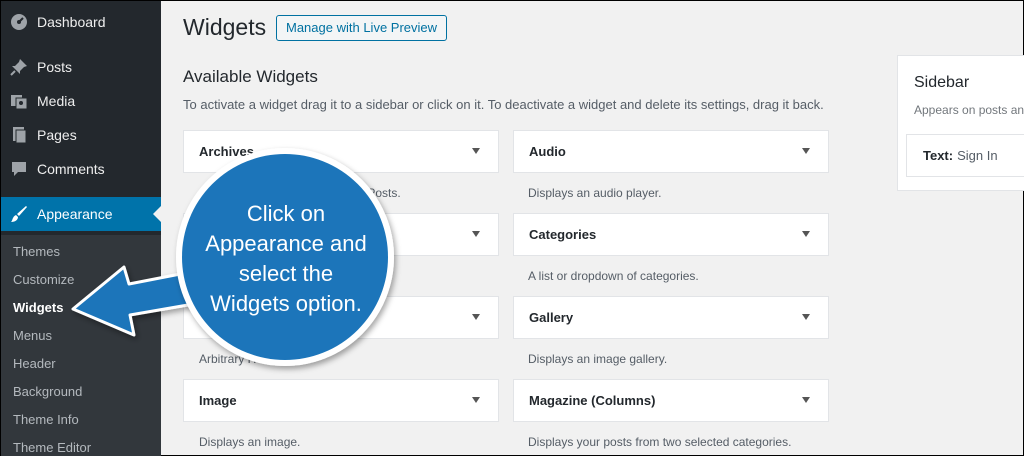 The height and width of the screenshot is (456, 1024). I want to click on submenu-theme-editor: Theme Editor, so click(52, 447).